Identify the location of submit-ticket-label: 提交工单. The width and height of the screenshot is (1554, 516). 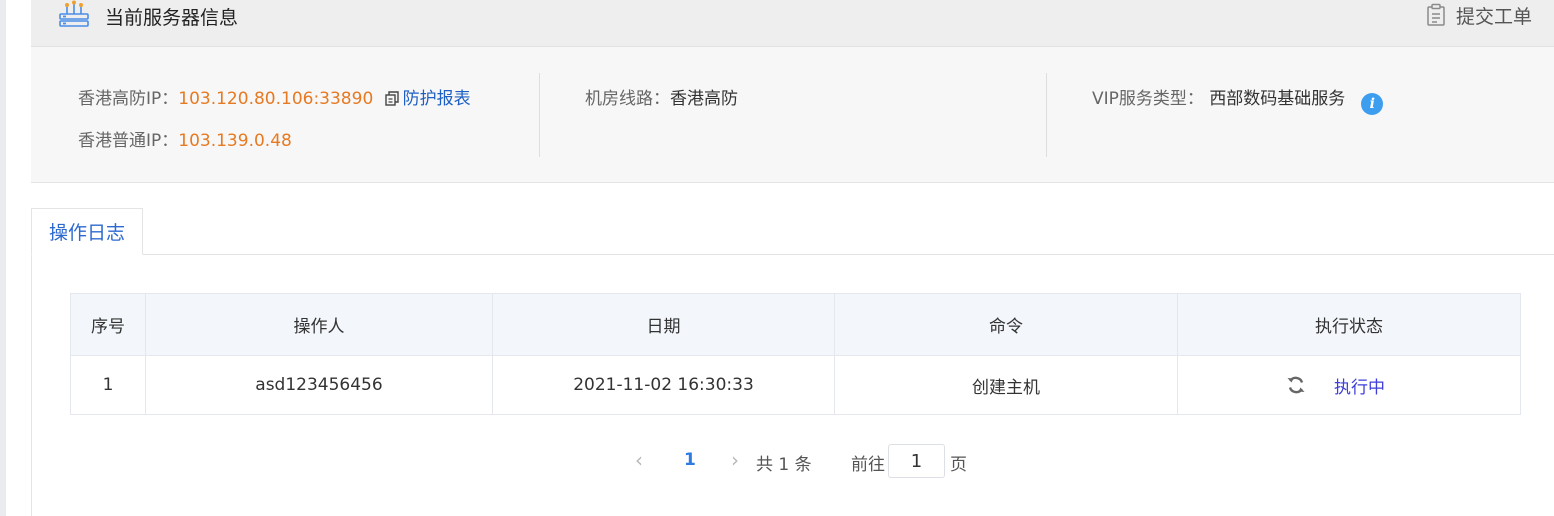
(1493, 16).